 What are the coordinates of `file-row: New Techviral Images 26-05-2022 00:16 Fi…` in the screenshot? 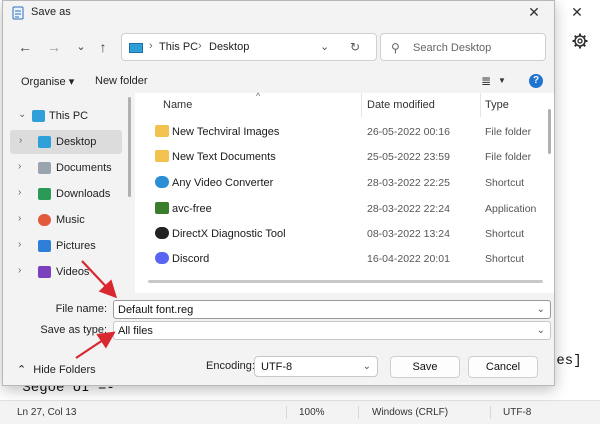 It's located at (337, 131).